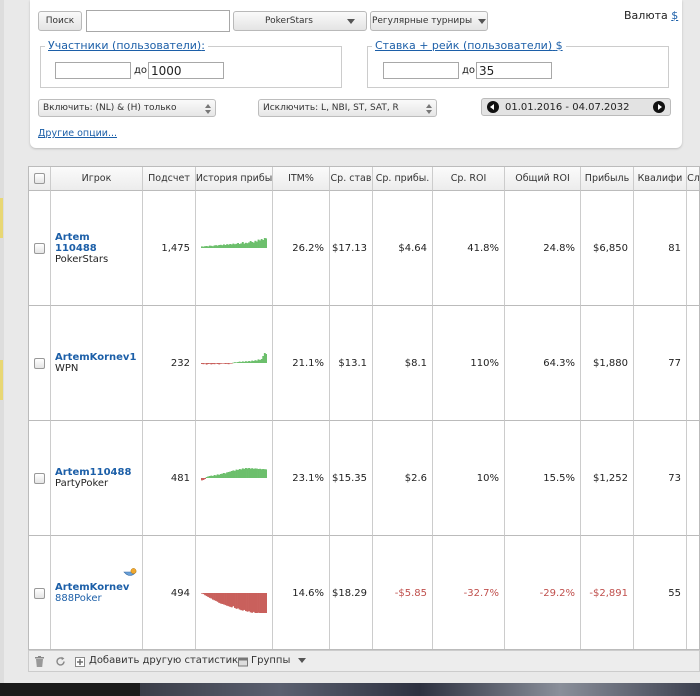 The image size is (700, 696). Describe the element at coordinates (186, 70) in the screenshot. I see `participants-to-input: 1000` at that location.